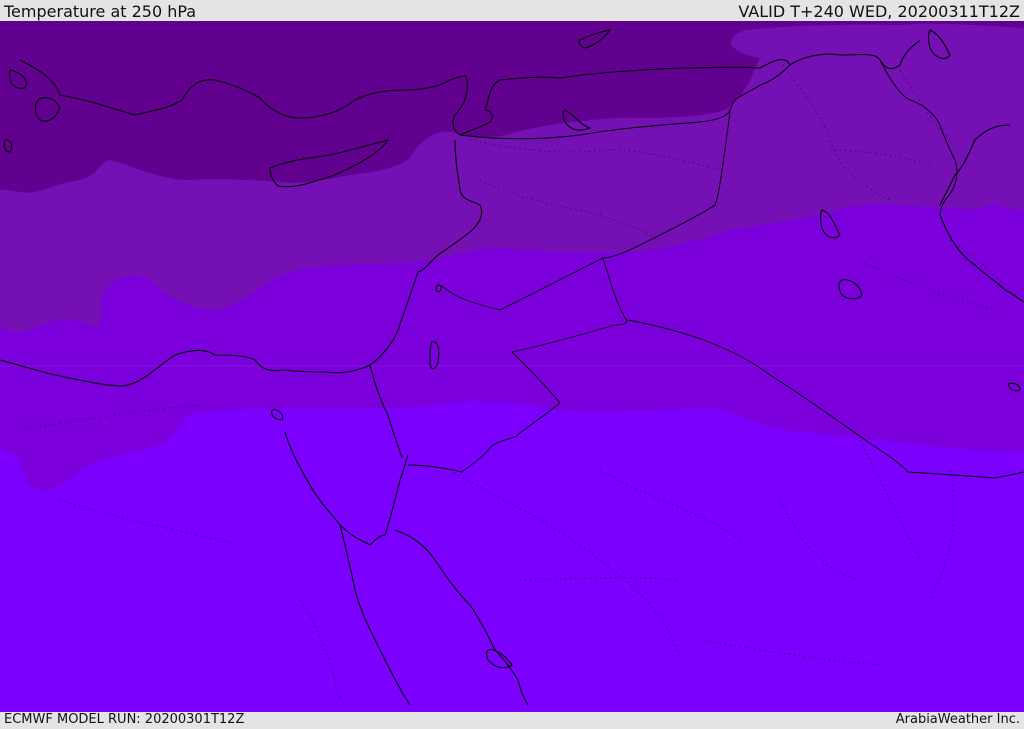 The width and height of the screenshot is (1024, 729). I want to click on map-title: Temperature at 250 hPa, so click(100, 11).